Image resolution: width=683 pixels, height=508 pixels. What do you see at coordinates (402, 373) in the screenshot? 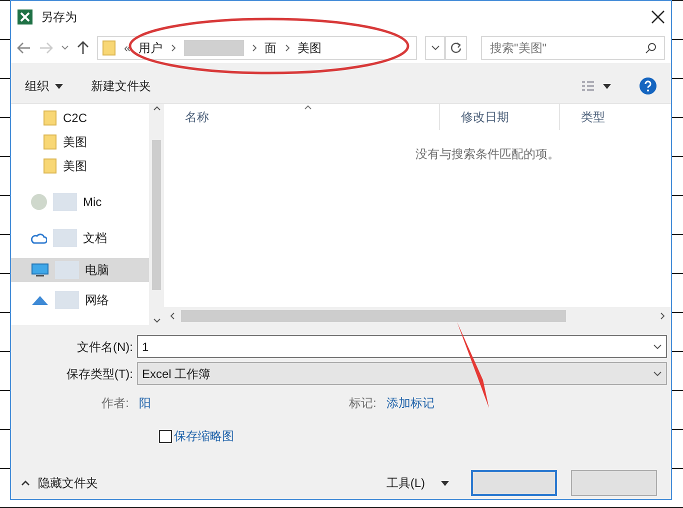
I see `file-type-dropdown: Excel 工作簿` at bounding box center [402, 373].